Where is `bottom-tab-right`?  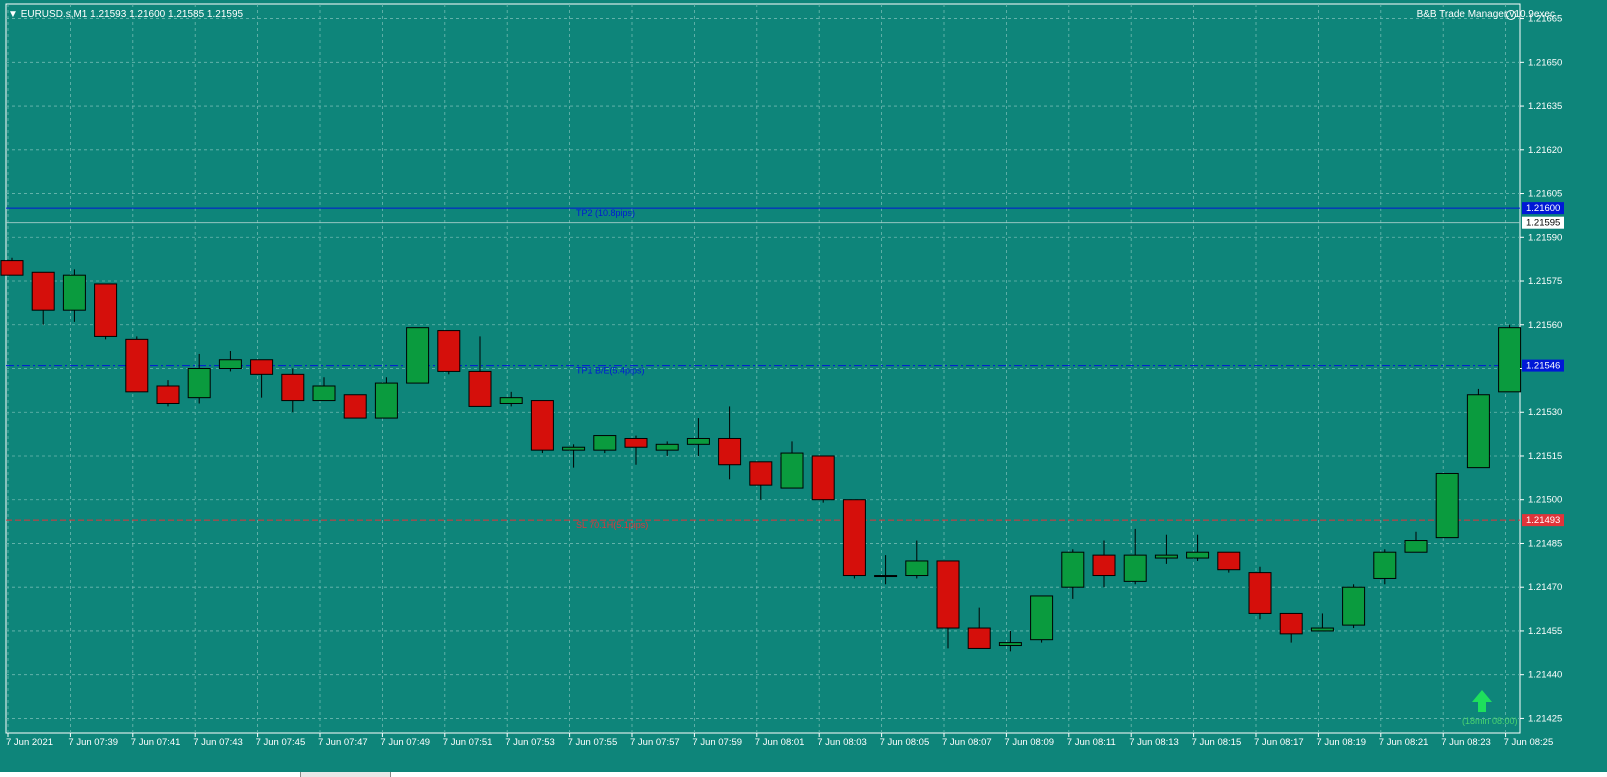 bottom-tab-right is located at coordinates (998, 774).